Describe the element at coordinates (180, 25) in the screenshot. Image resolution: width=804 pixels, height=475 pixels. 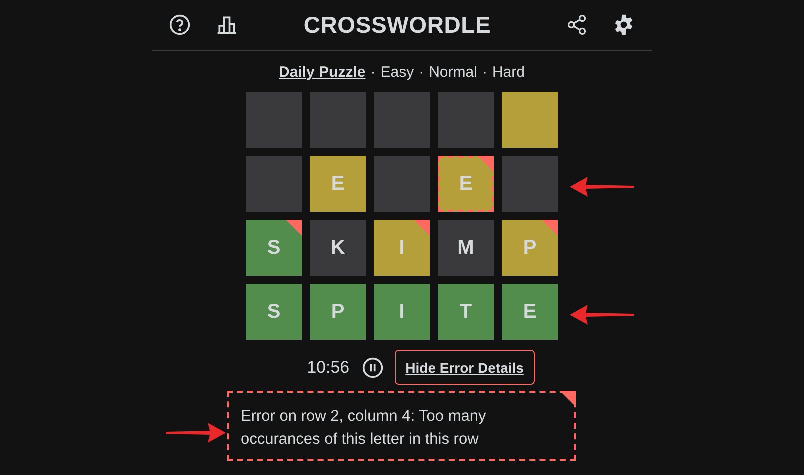
I see `help-icon` at that location.